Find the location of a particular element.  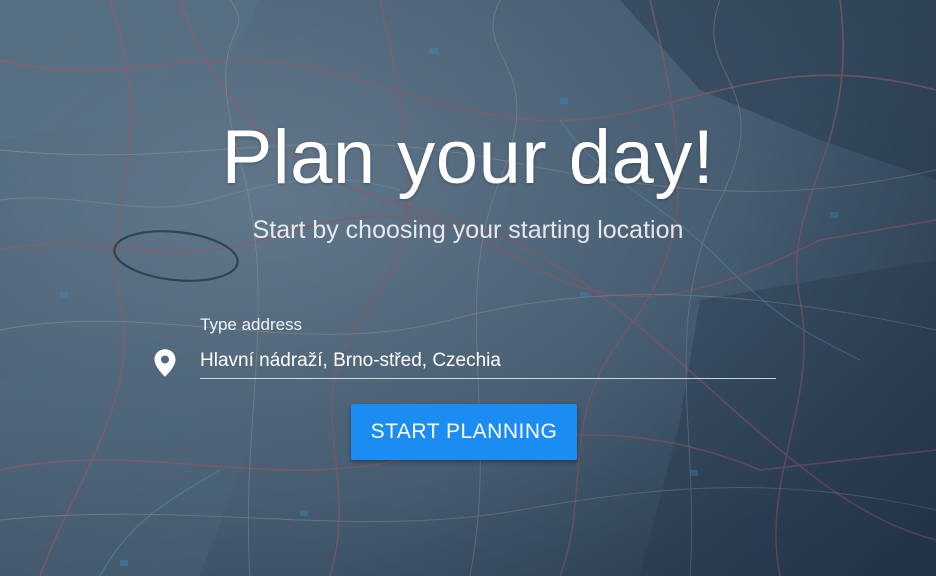

page-subtitle: Start by choosing your starting location is located at coordinates (468, 230).